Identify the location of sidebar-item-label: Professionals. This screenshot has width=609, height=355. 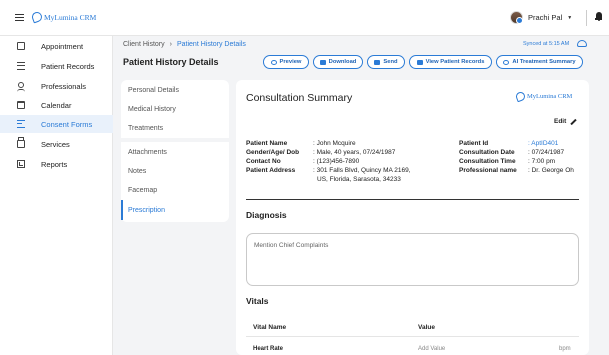
(64, 86).